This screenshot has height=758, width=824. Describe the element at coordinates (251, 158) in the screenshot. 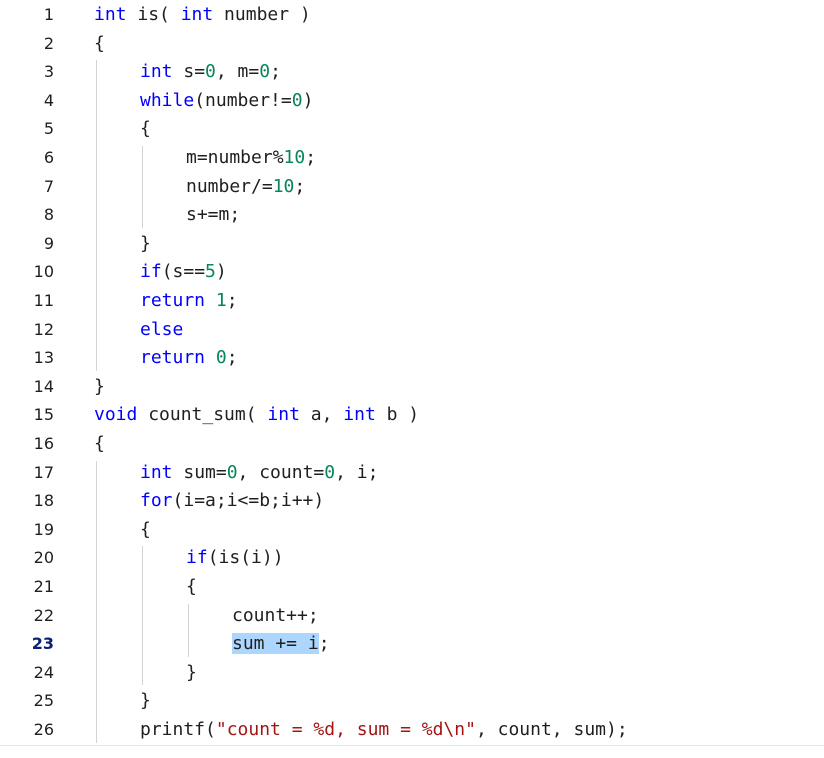

I see `code-text: m=number%10;` at that location.